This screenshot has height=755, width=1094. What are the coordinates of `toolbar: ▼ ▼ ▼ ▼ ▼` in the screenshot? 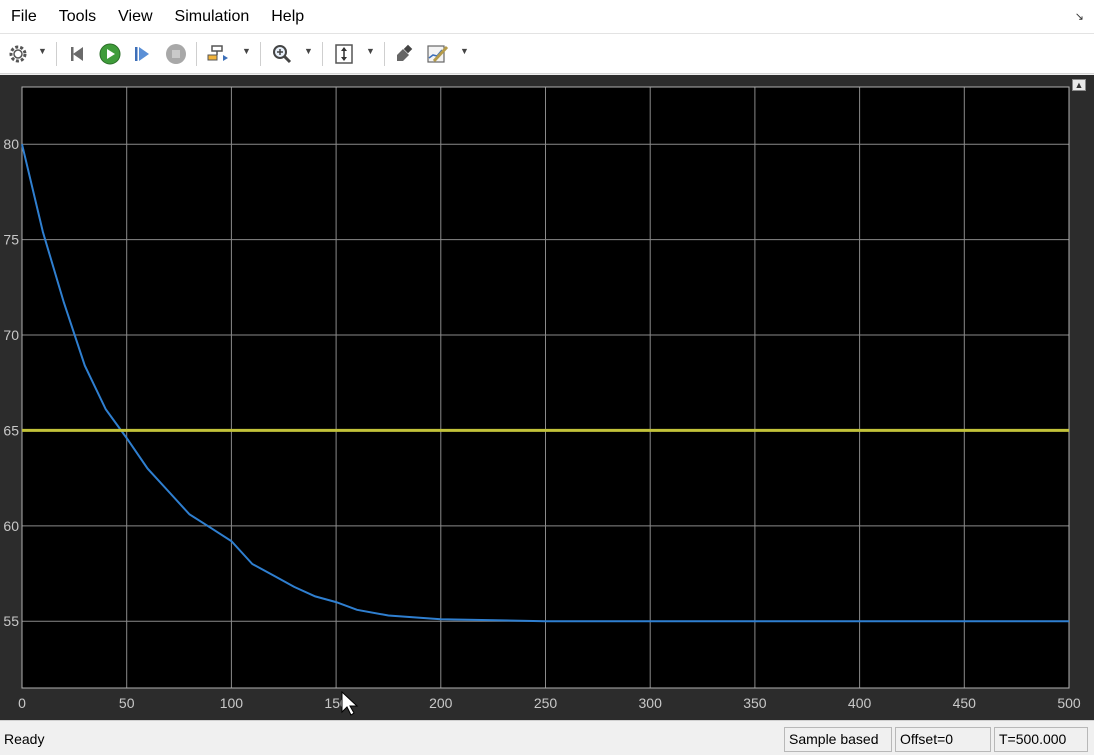 It's located at (547, 54).